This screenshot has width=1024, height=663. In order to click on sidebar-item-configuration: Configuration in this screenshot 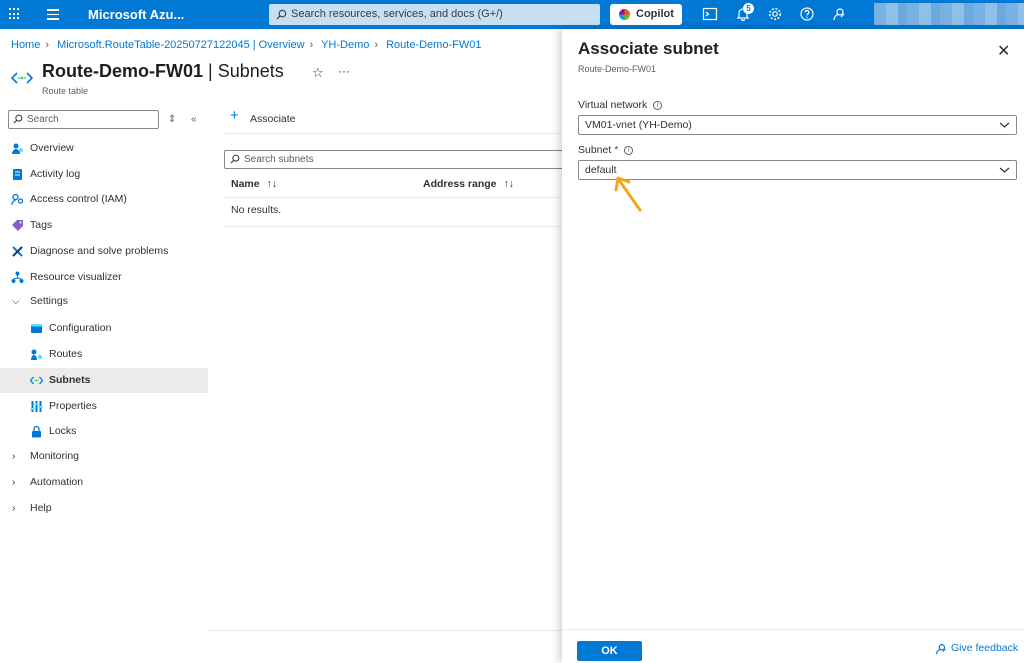, I will do `click(104, 328)`.